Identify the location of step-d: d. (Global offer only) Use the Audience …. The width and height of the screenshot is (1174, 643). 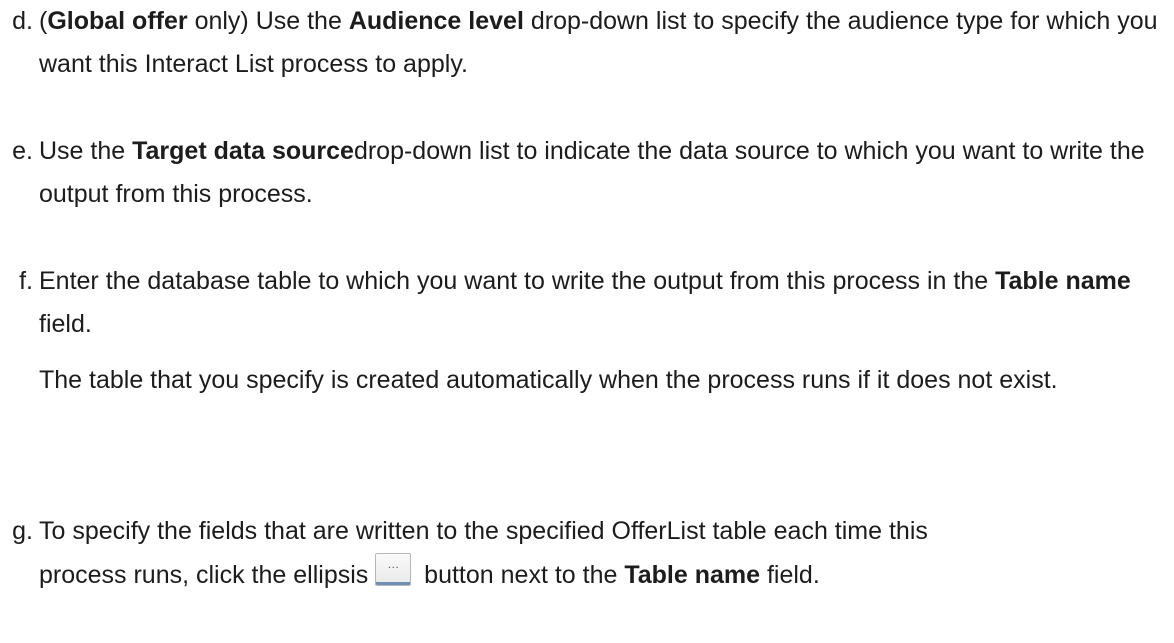
(587, 43).